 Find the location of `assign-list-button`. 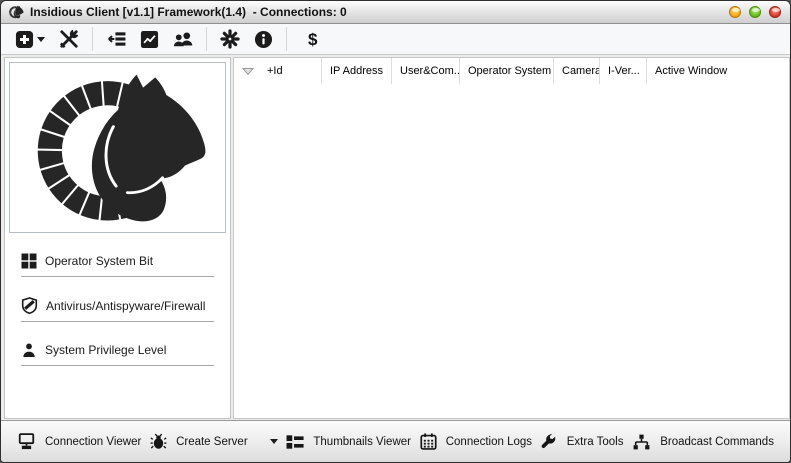

assign-list-button is located at coordinates (116, 39).